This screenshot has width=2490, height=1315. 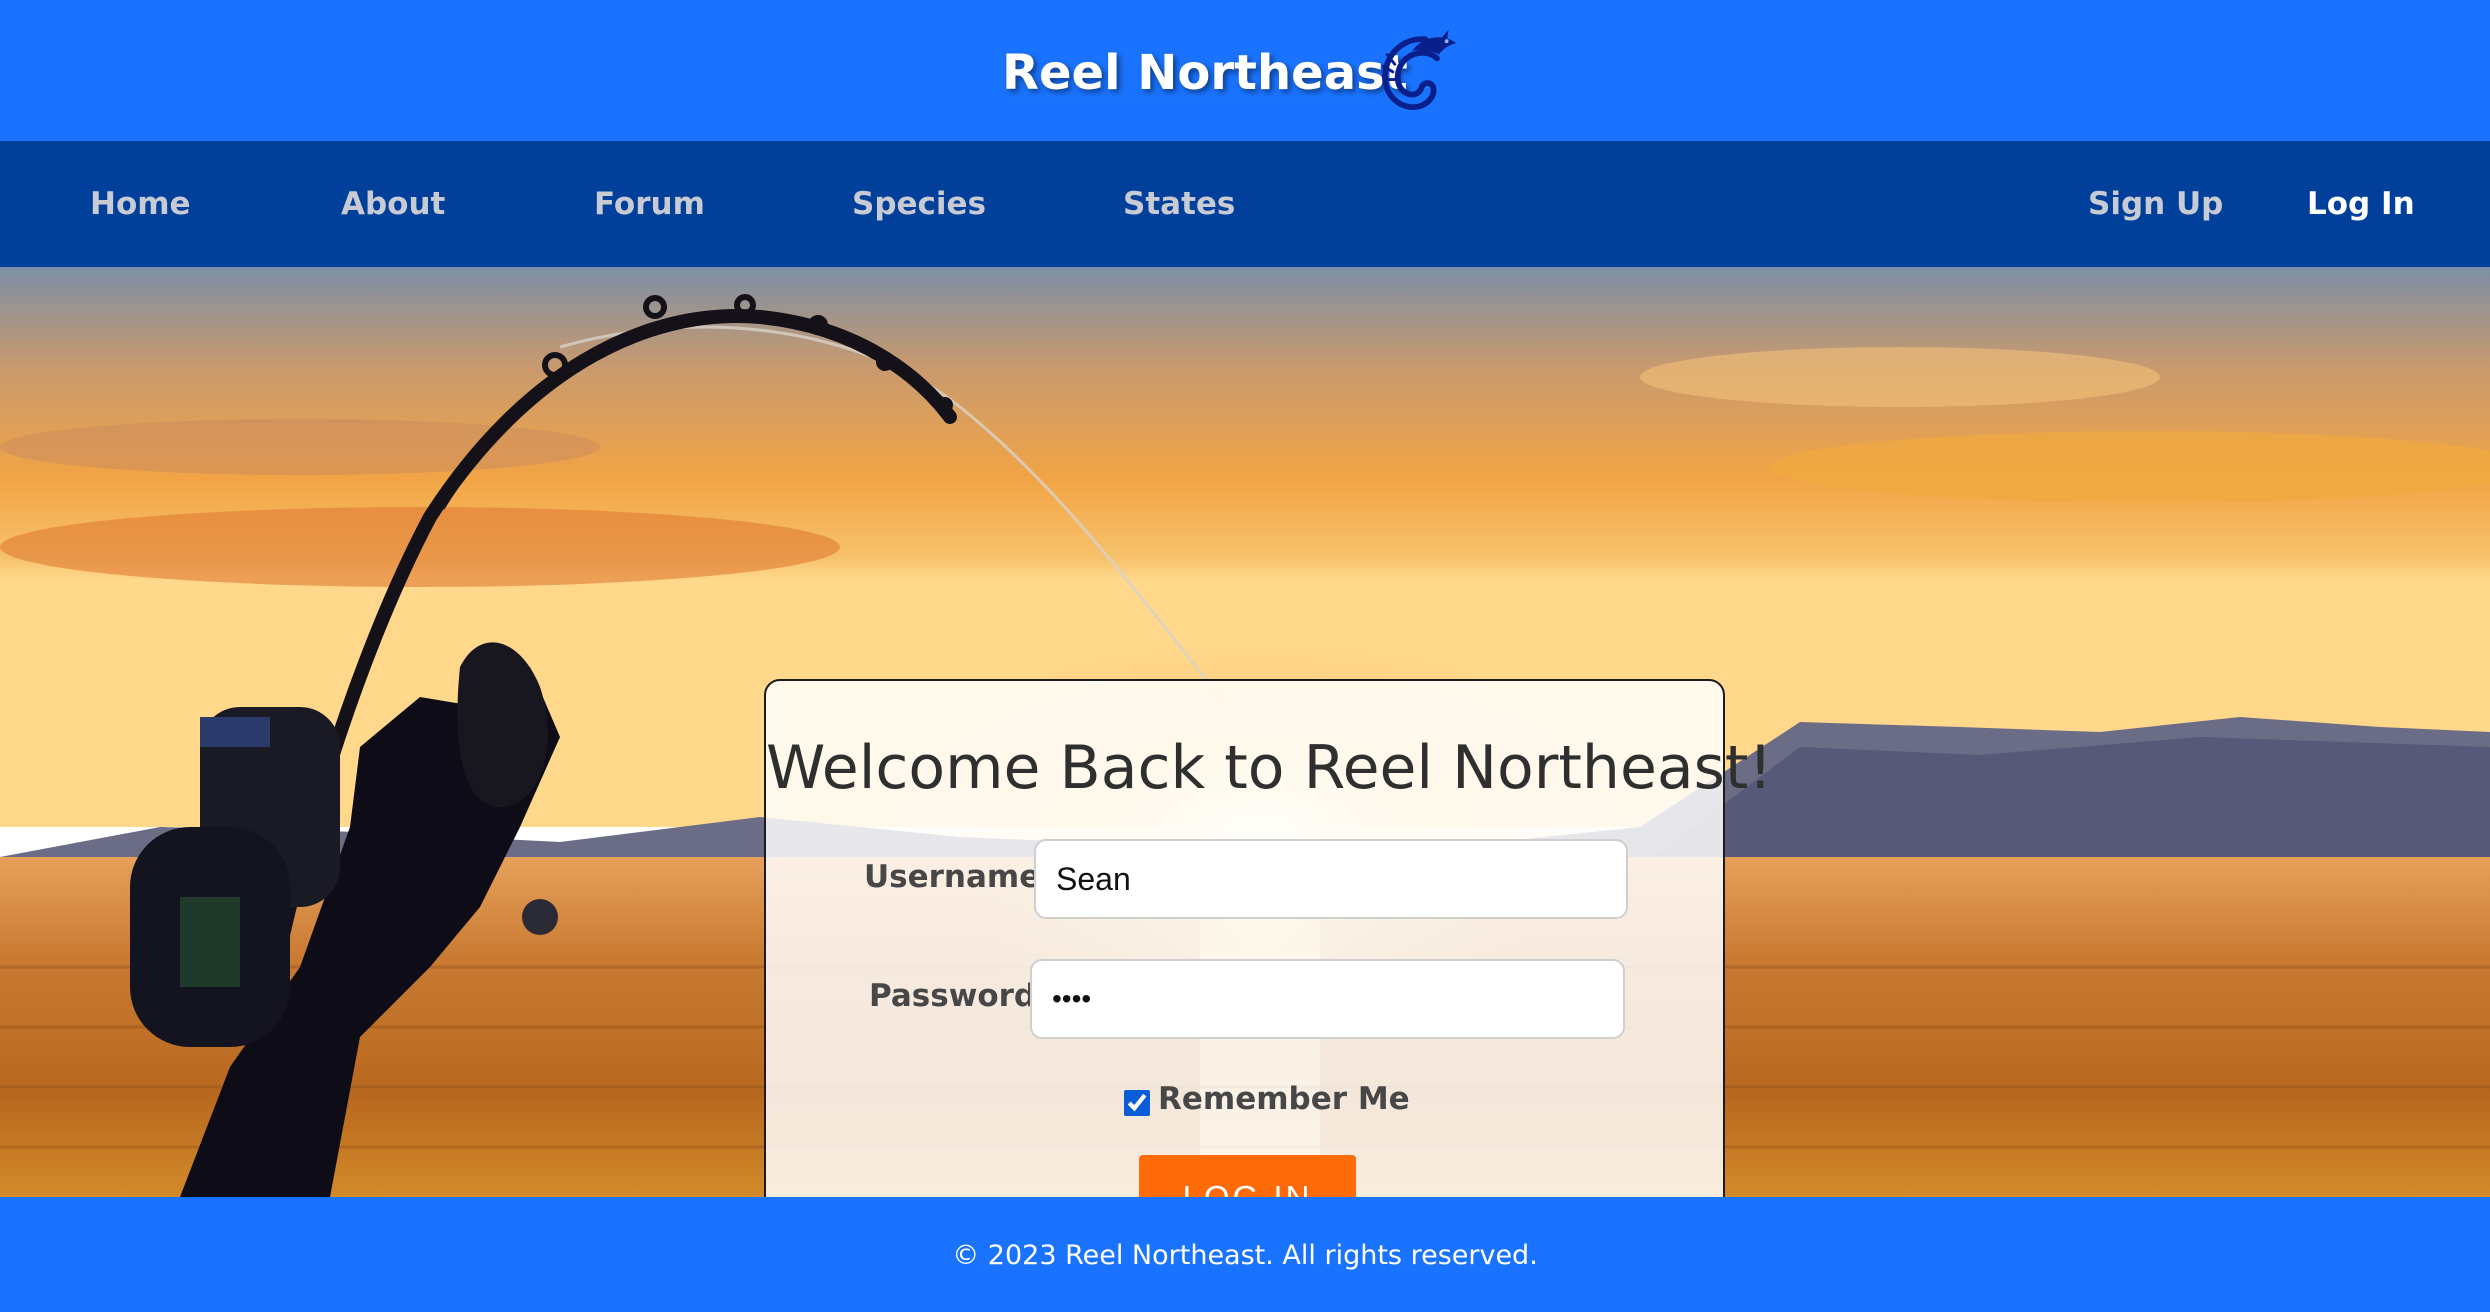 What do you see at coordinates (958, 877) in the screenshot?
I see `username-label: Username:` at bounding box center [958, 877].